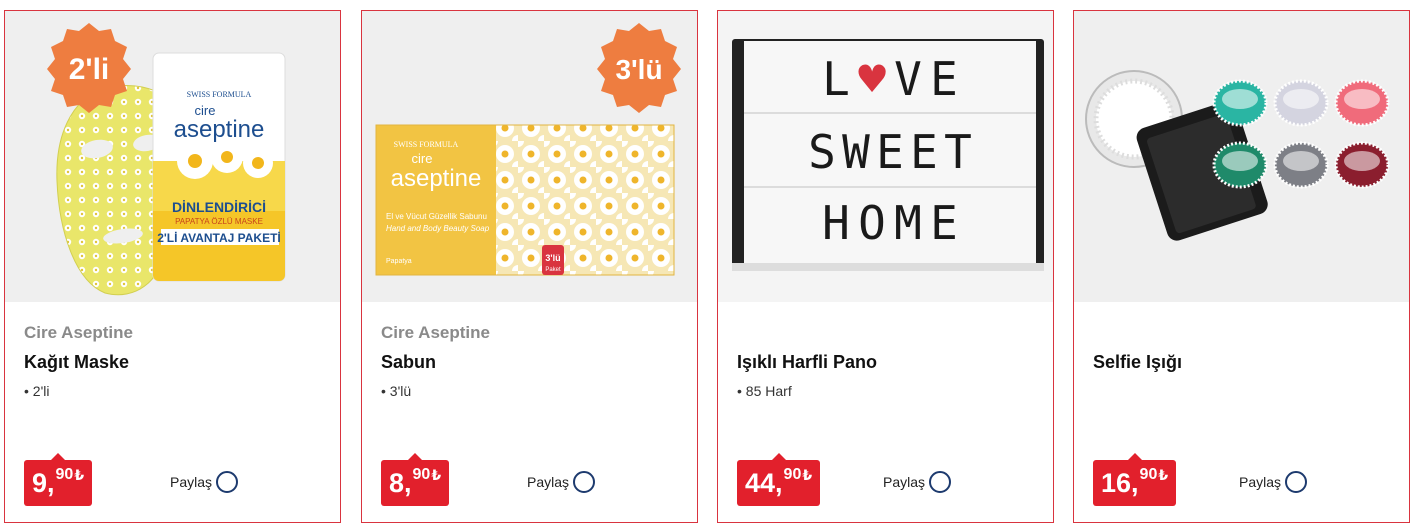 The image size is (1418, 530). I want to click on board-letter: M, so click(908, 223).